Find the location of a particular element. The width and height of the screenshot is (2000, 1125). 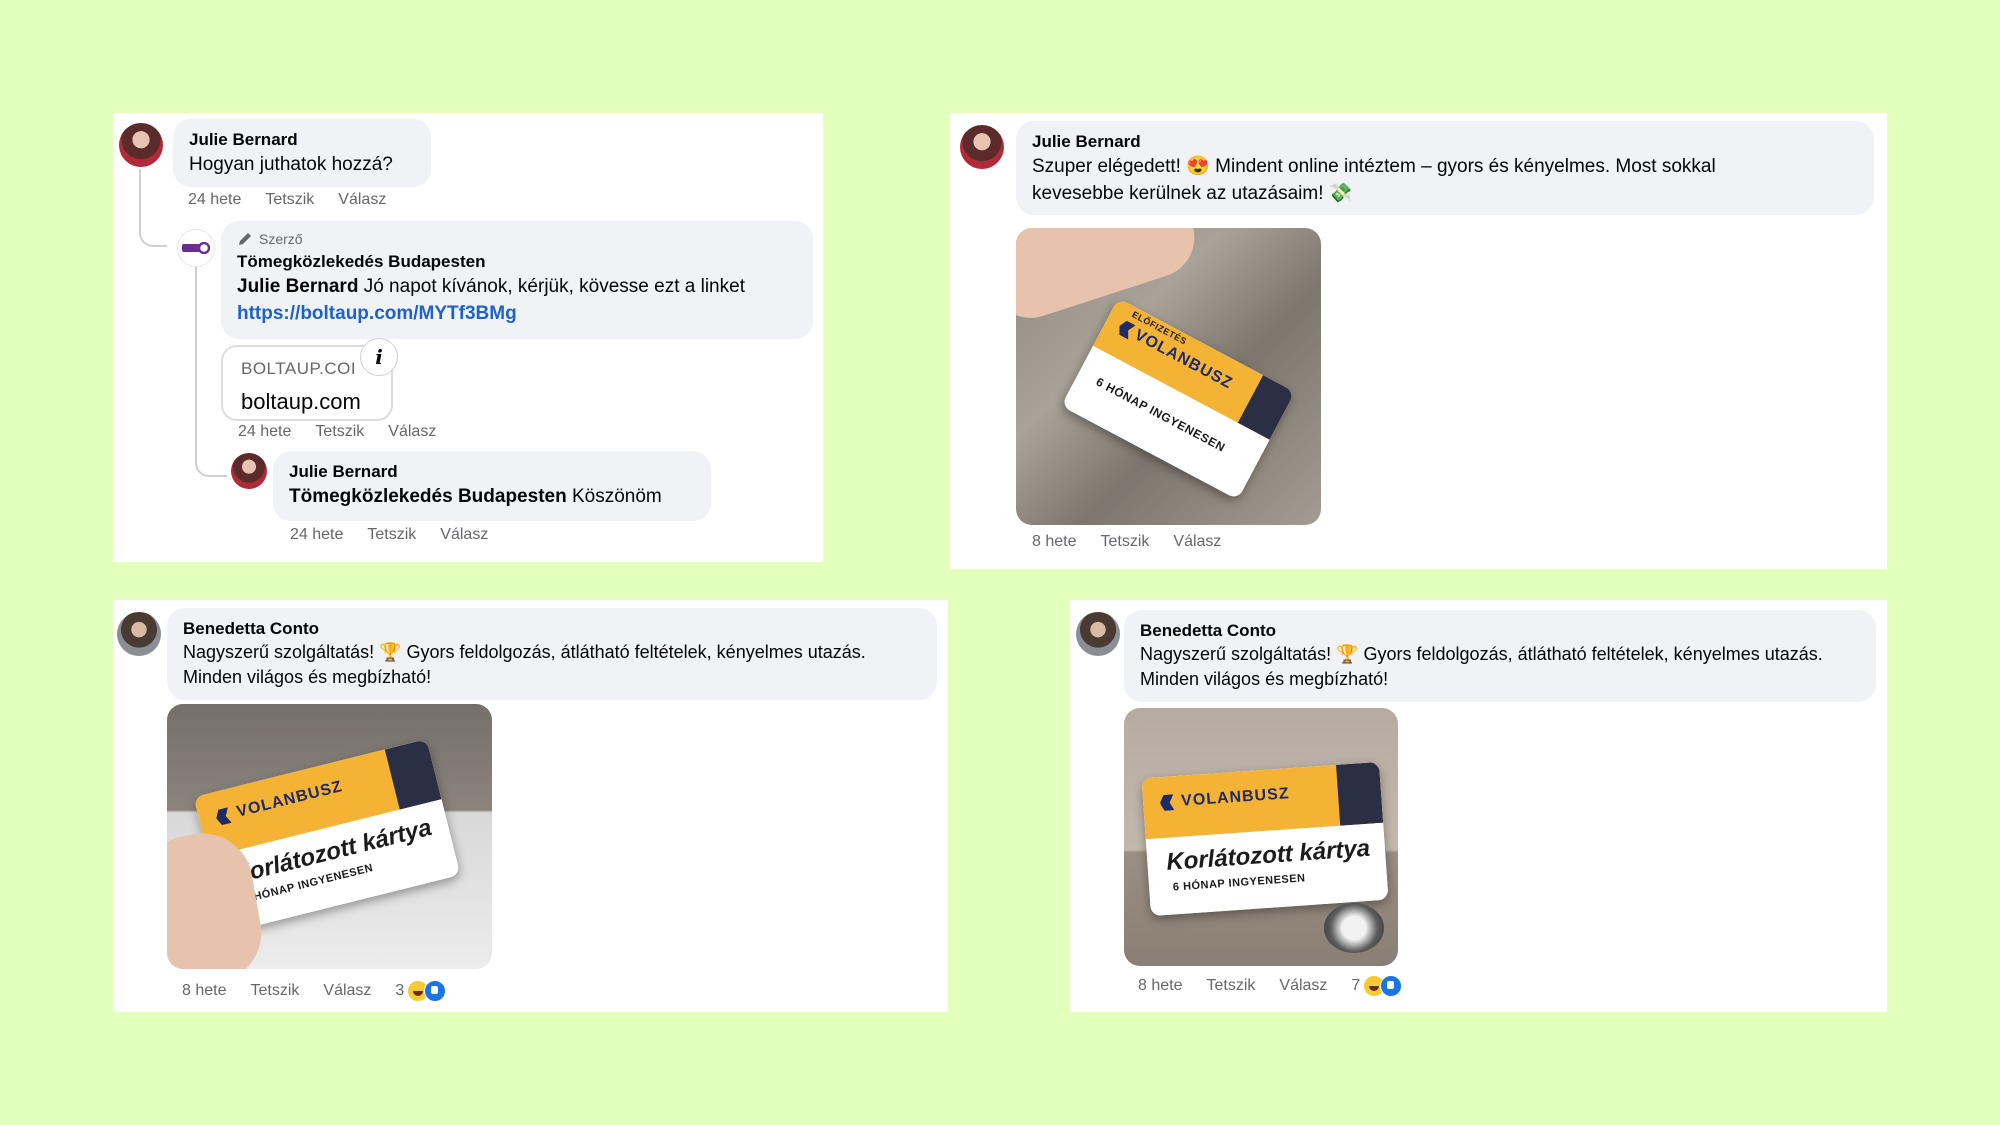

comment-bubble: Julie Bernard Hogyan juthatok hozzá? is located at coordinates (302, 153).